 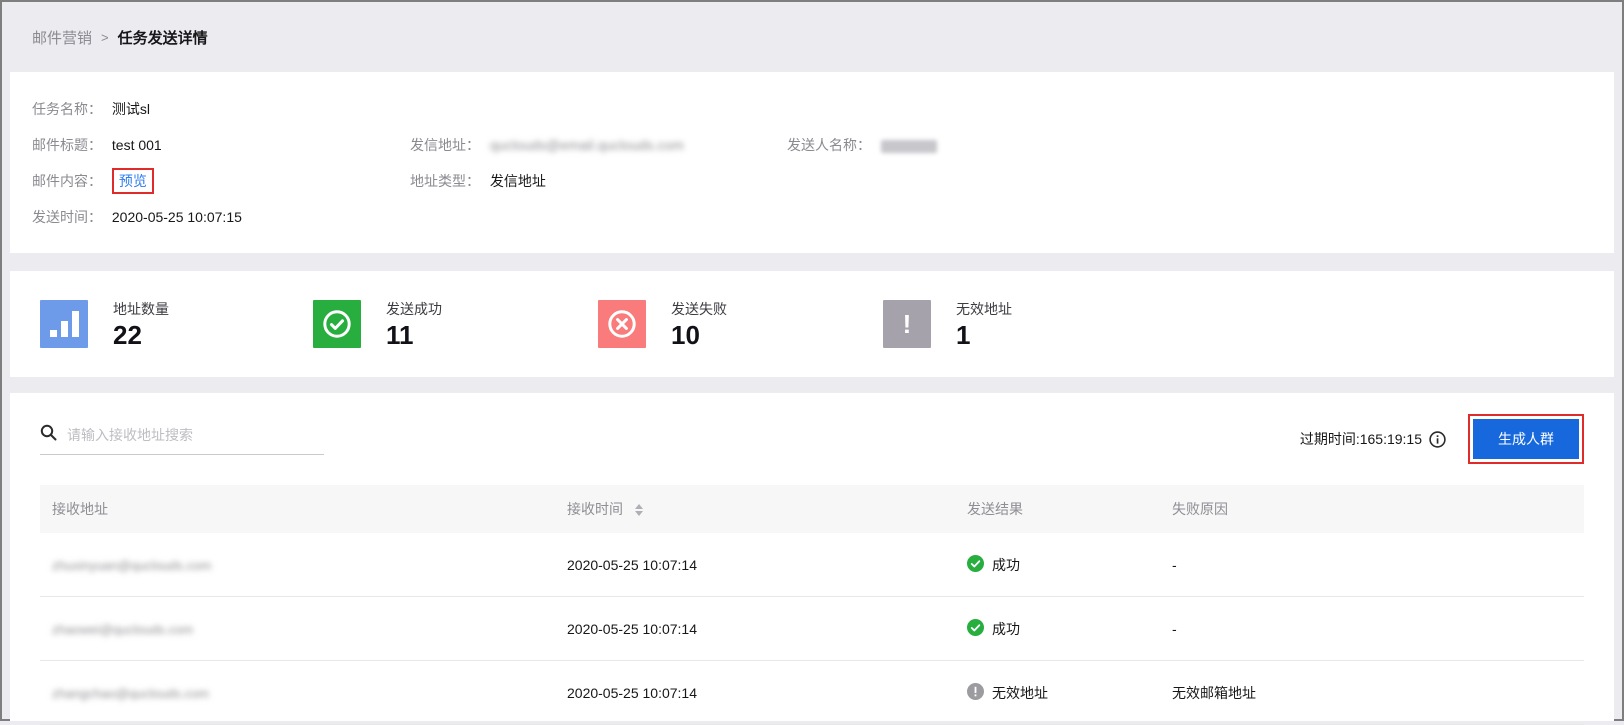 What do you see at coordinates (1214, 692) in the screenshot?
I see `fail-reason: 无效邮箱地址` at bounding box center [1214, 692].